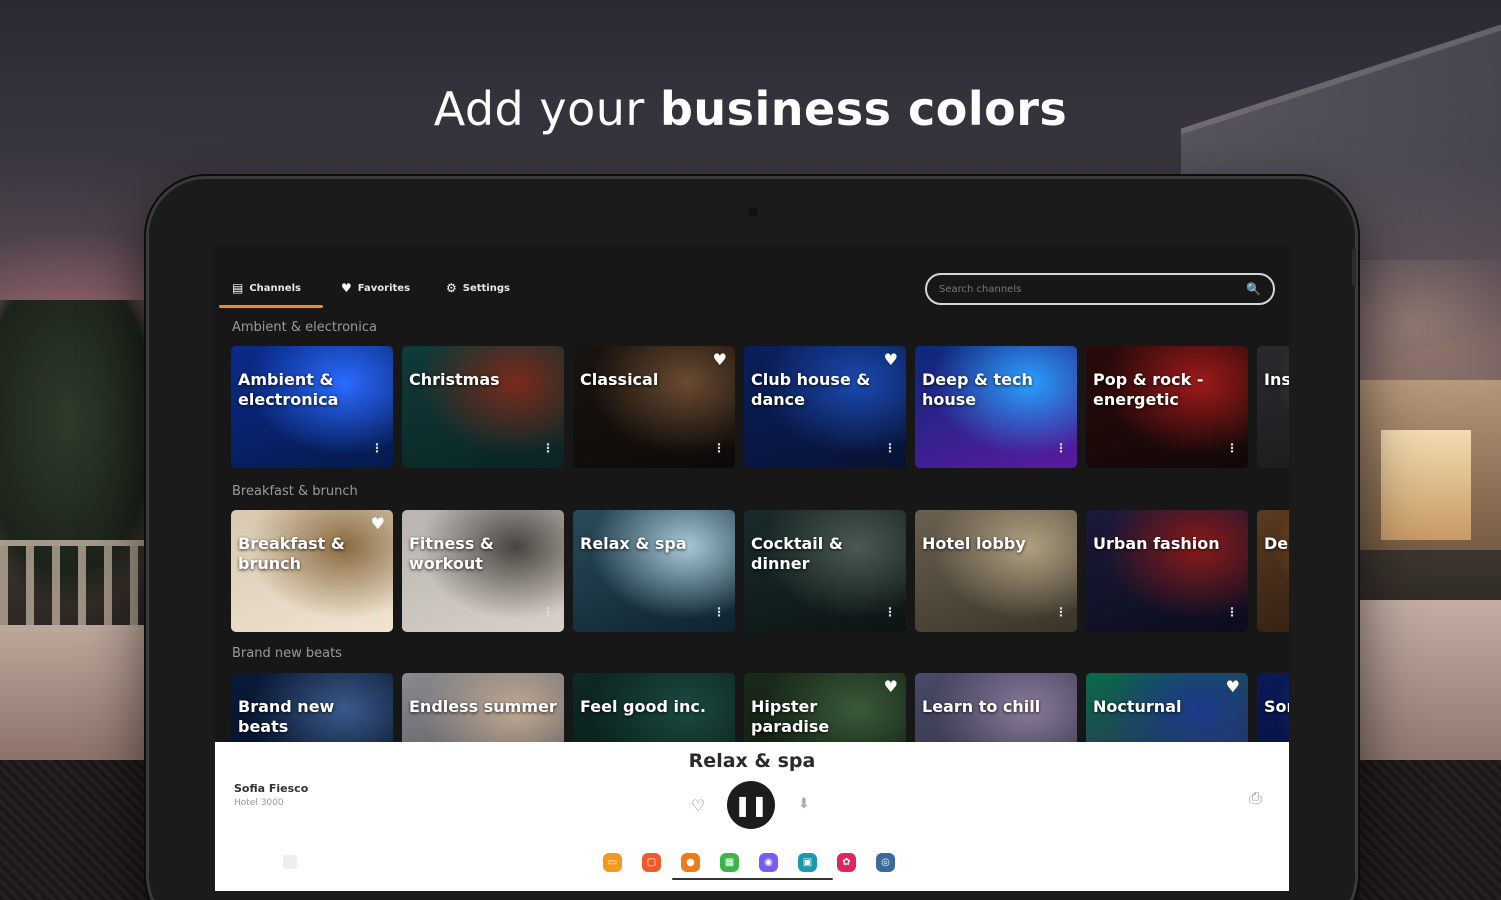 This screenshot has height=900, width=1501. What do you see at coordinates (752, 879) in the screenshot?
I see `home-indicator` at bounding box center [752, 879].